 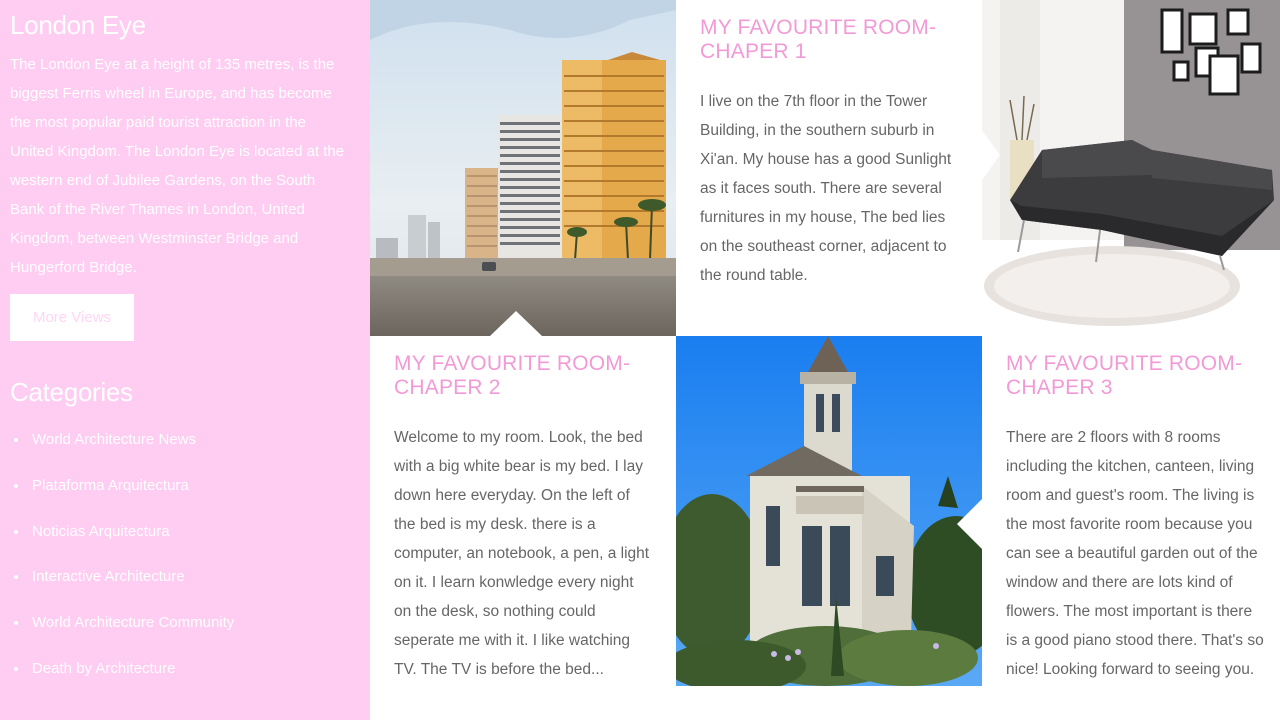 I want to click on category-link: World Architecture News, so click(x=185, y=453).